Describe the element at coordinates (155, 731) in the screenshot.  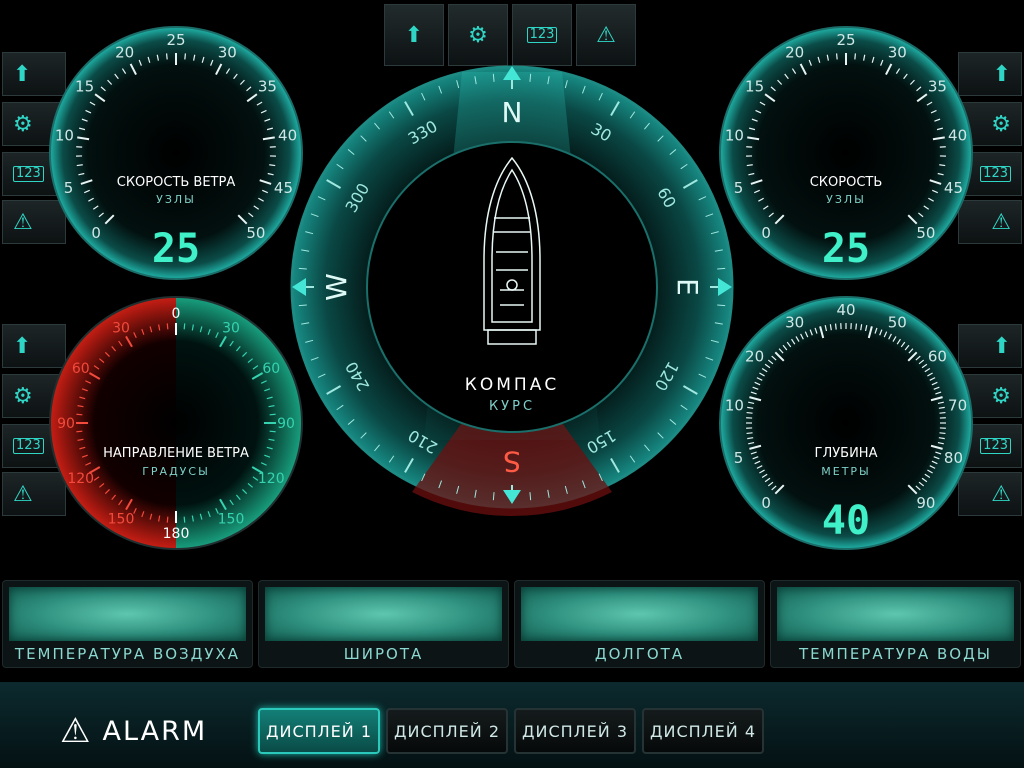
I see `alarm-label: ALARM` at that location.